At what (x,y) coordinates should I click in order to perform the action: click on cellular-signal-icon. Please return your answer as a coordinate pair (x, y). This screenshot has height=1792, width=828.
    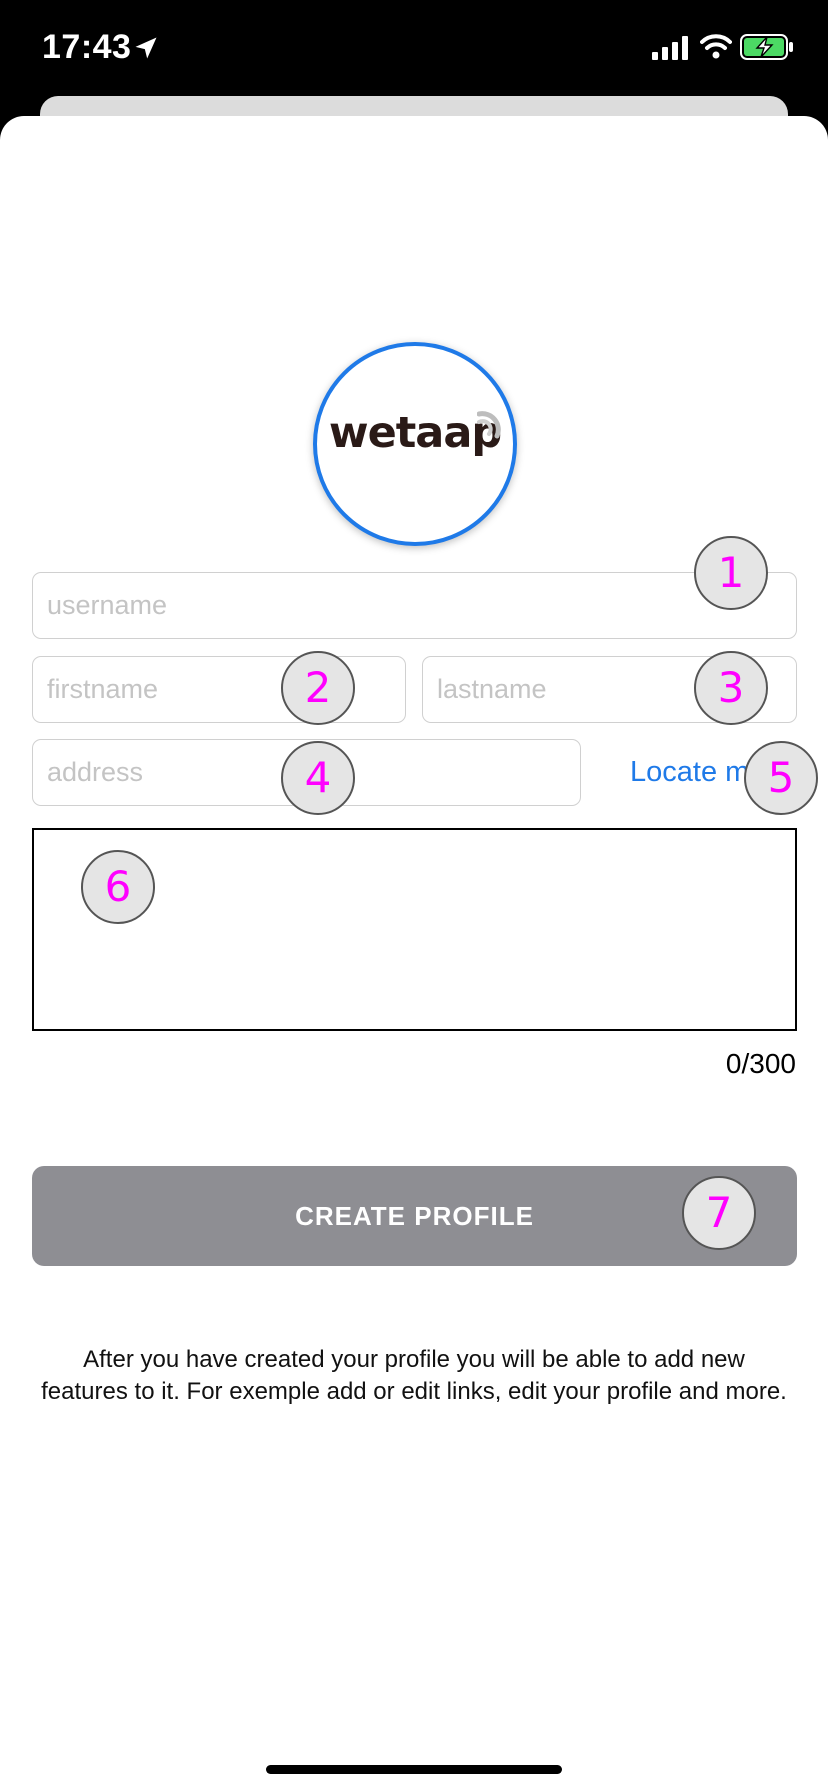
    Looking at the image, I should click on (670, 48).